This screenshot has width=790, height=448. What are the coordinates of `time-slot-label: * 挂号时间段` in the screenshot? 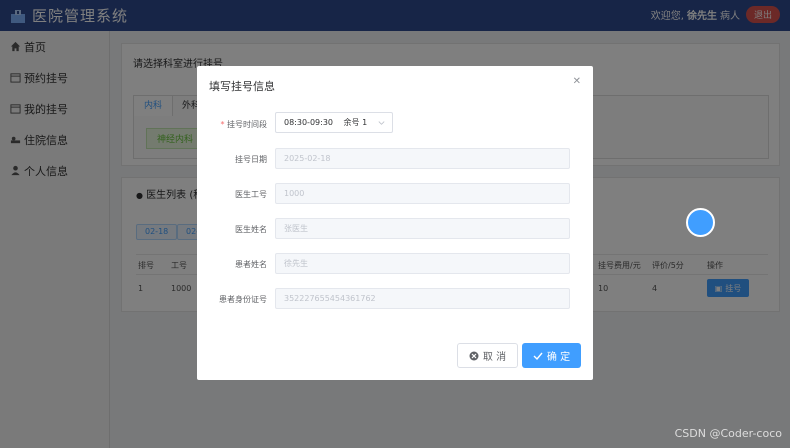 It's located at (243, 124).